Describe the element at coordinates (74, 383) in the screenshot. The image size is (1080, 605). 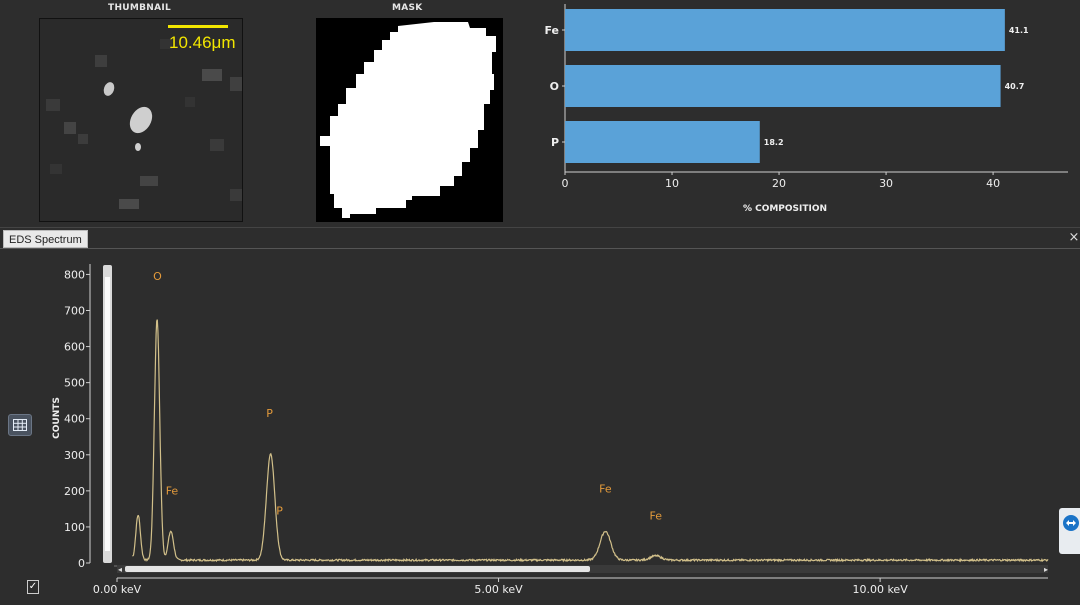
I see `spectrum-y-tick-label: 500` at that location.